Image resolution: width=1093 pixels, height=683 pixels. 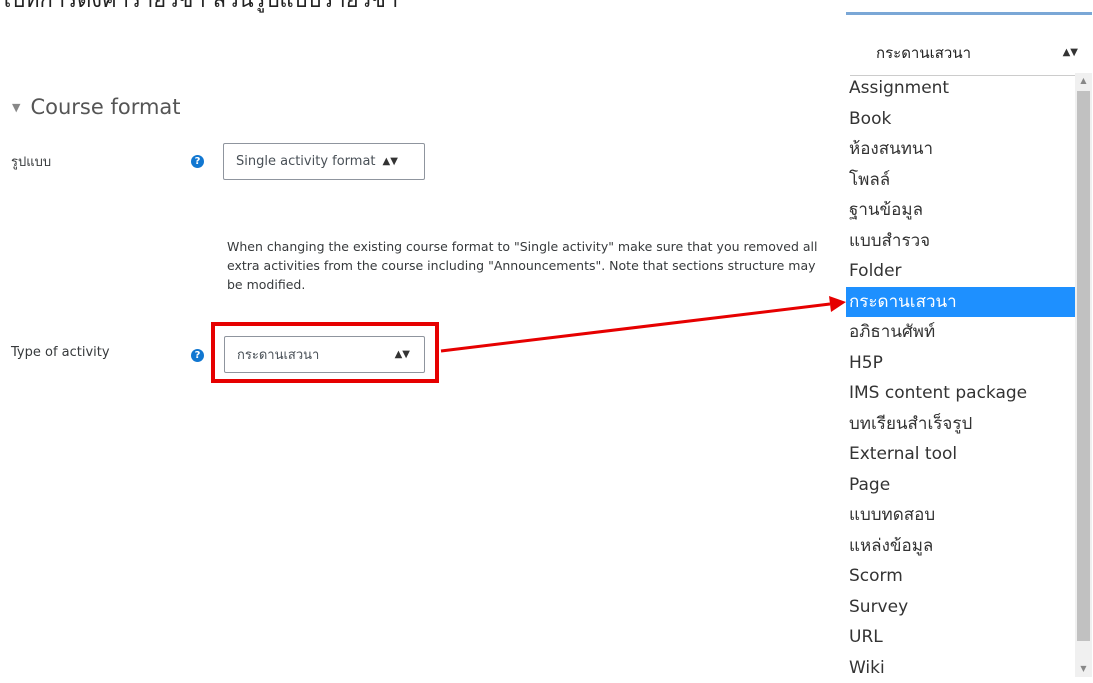 I want to click on dropdown-option: URL, so click(x=960, y=637).